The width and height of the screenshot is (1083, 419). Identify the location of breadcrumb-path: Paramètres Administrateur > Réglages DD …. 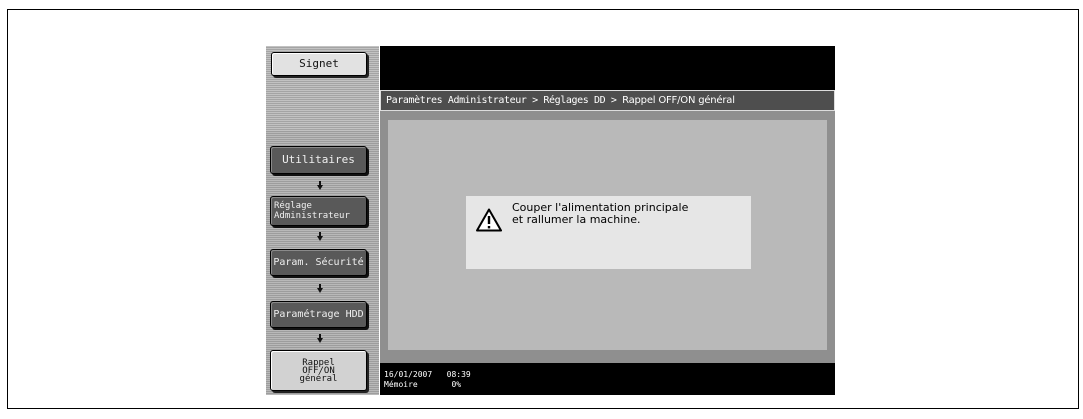
(504, 100).